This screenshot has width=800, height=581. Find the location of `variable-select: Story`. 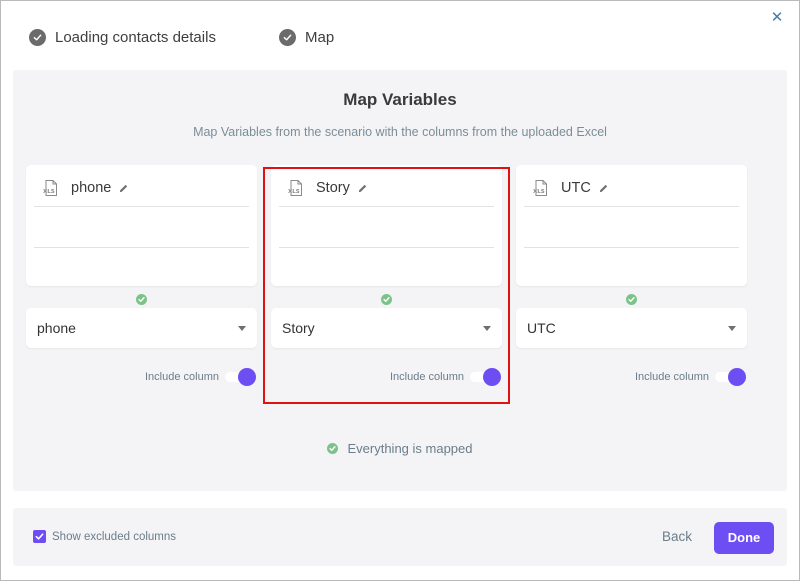

variable-select: Story is located at coordinates (386, 328).